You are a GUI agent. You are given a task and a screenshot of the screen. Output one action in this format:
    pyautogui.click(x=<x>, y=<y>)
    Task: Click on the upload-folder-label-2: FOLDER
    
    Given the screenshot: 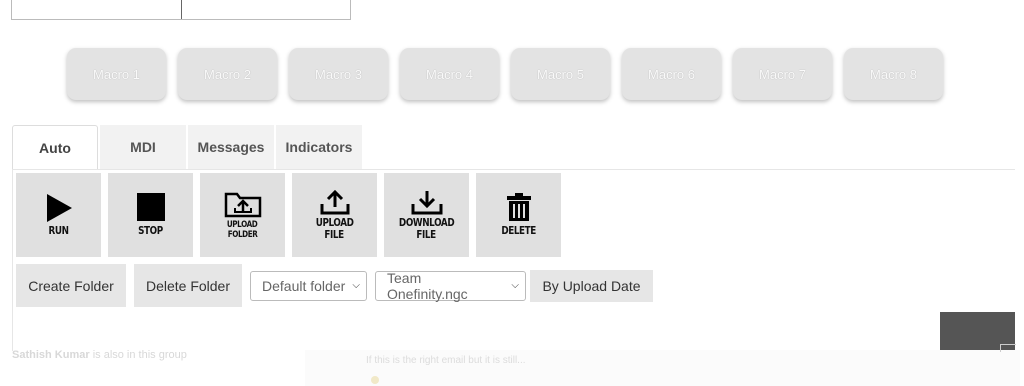 What is the action you would take?
    pyautogui.click(x=242, y=235)
    